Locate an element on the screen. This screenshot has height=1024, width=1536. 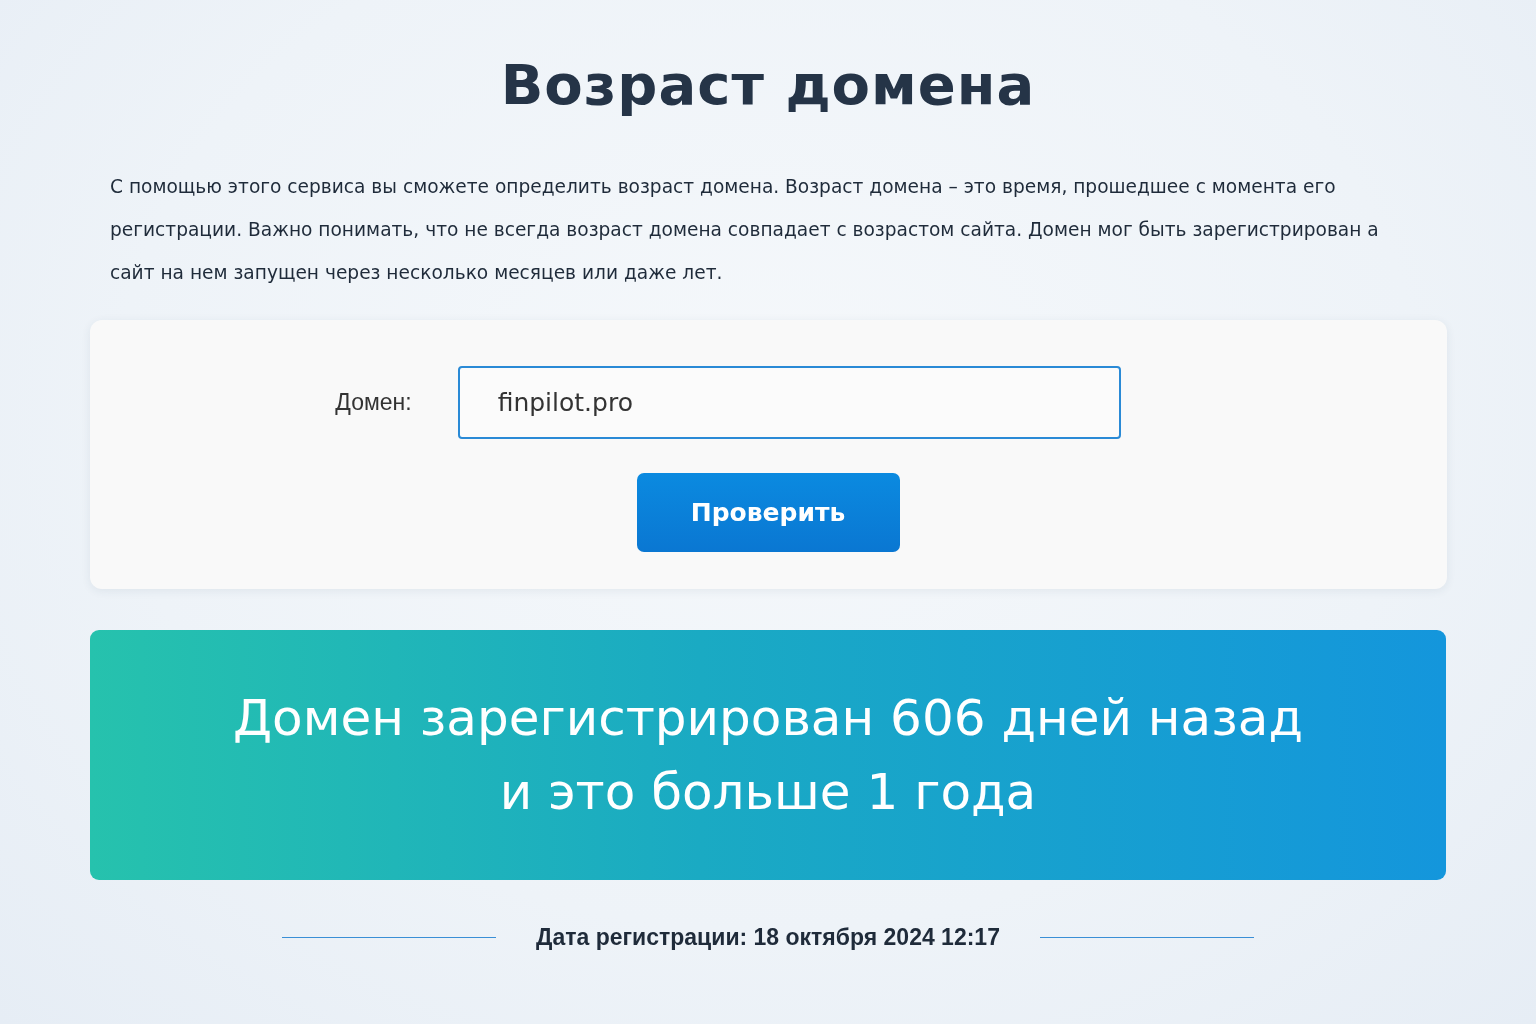
description-text: С помощью этого сервиса вы сможете определить возраст домена. Возраст домена – это время, прошедшее с момента его регистрации. Важно понимать, что не всегда возраст домена совпадает с возрастом сайта. Домен мог быть зарегистрирован а сайт на нем запущен через несколько месяцев или даже лет. is located at coordinates (745, 230).